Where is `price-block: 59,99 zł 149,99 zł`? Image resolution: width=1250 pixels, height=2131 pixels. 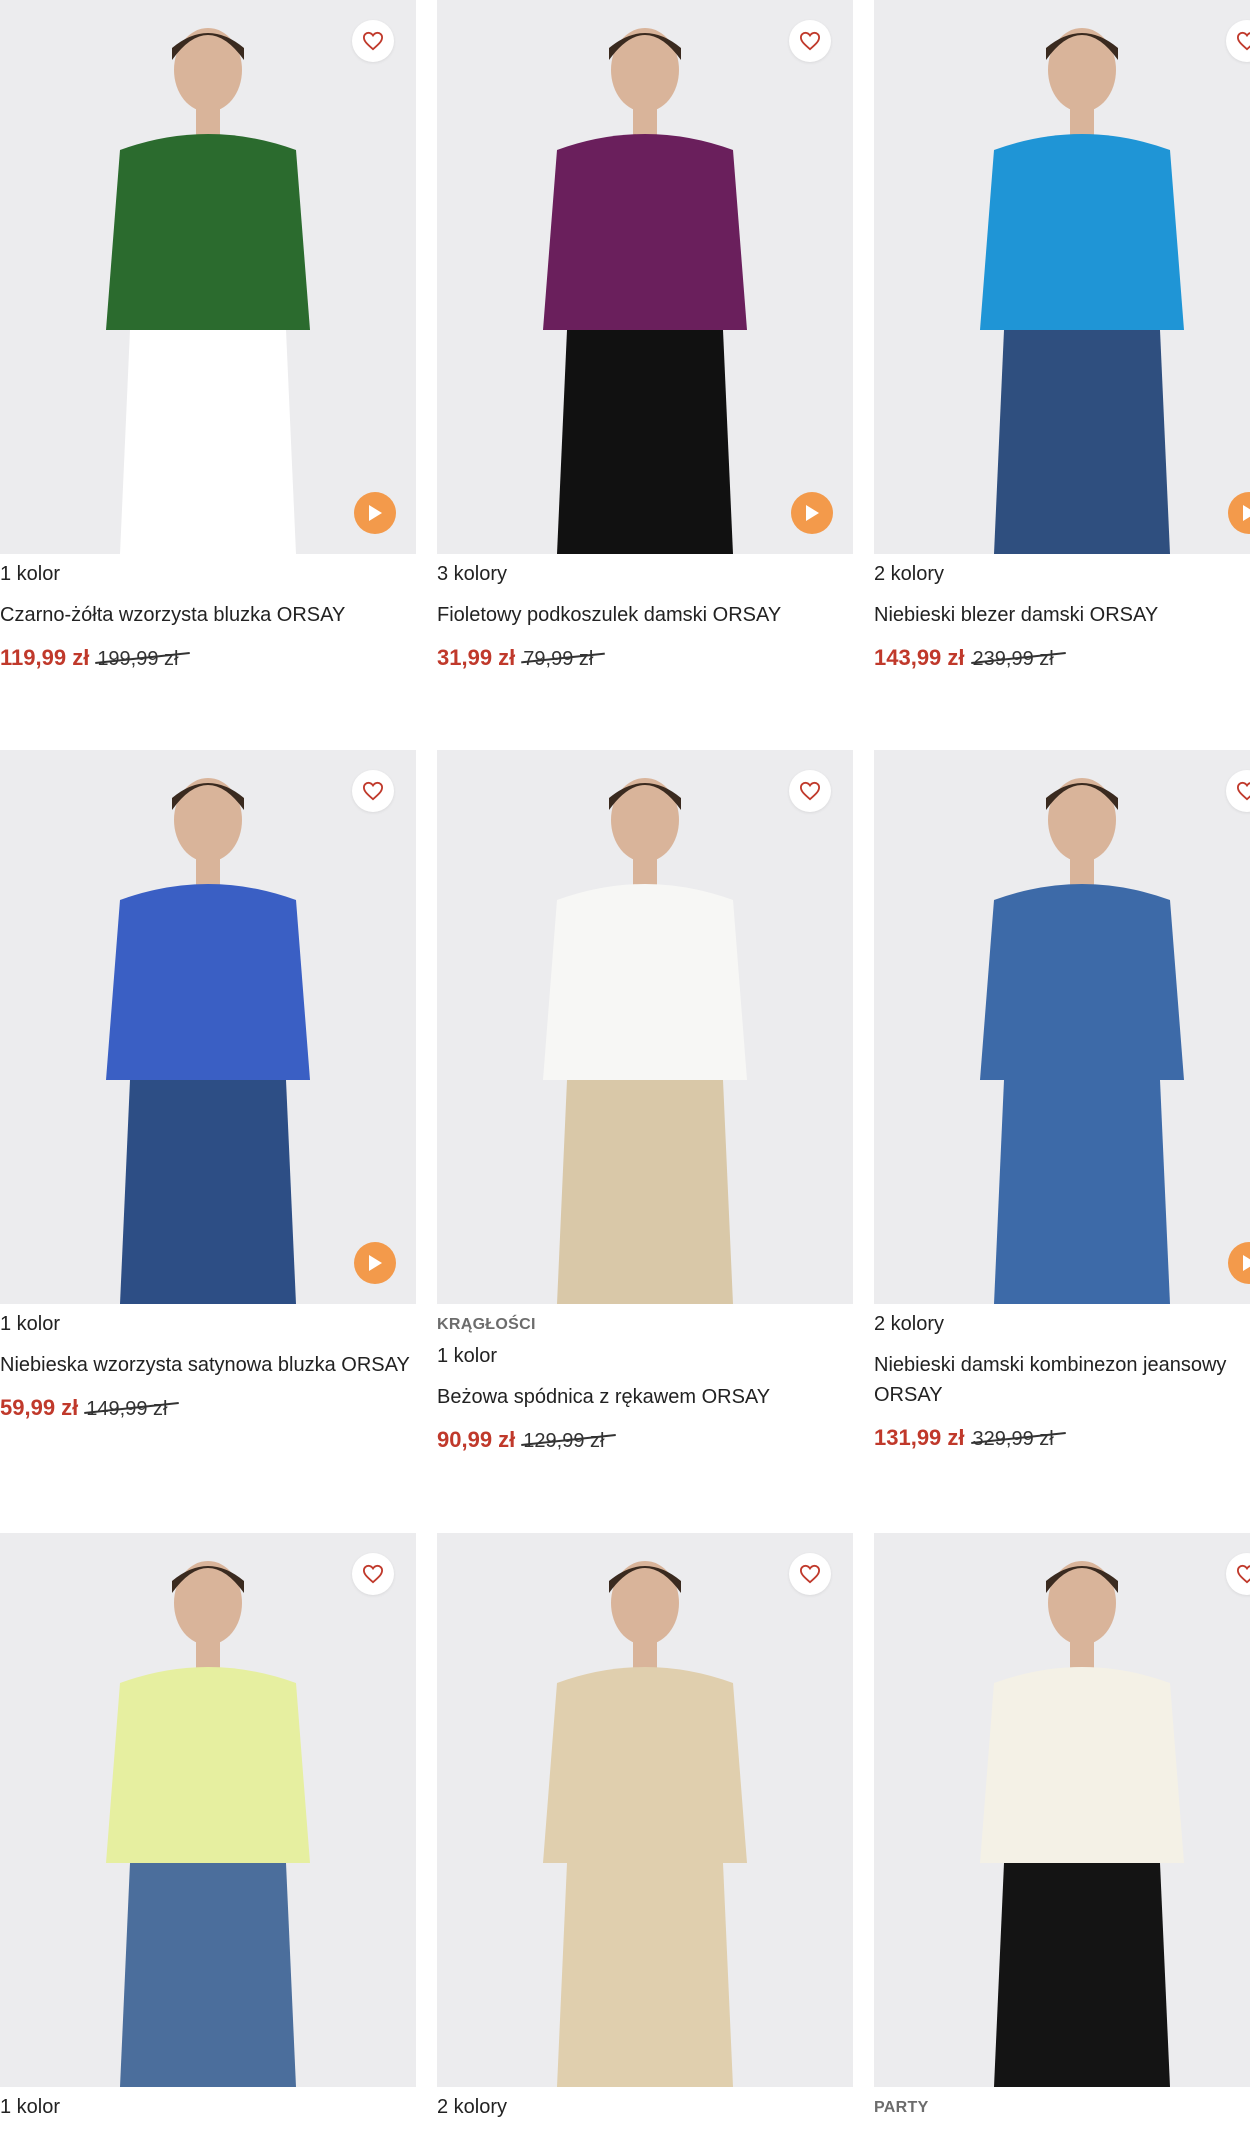
price-block: 59,99 zł 149,99 zł is located at coordinates (208, 1408).